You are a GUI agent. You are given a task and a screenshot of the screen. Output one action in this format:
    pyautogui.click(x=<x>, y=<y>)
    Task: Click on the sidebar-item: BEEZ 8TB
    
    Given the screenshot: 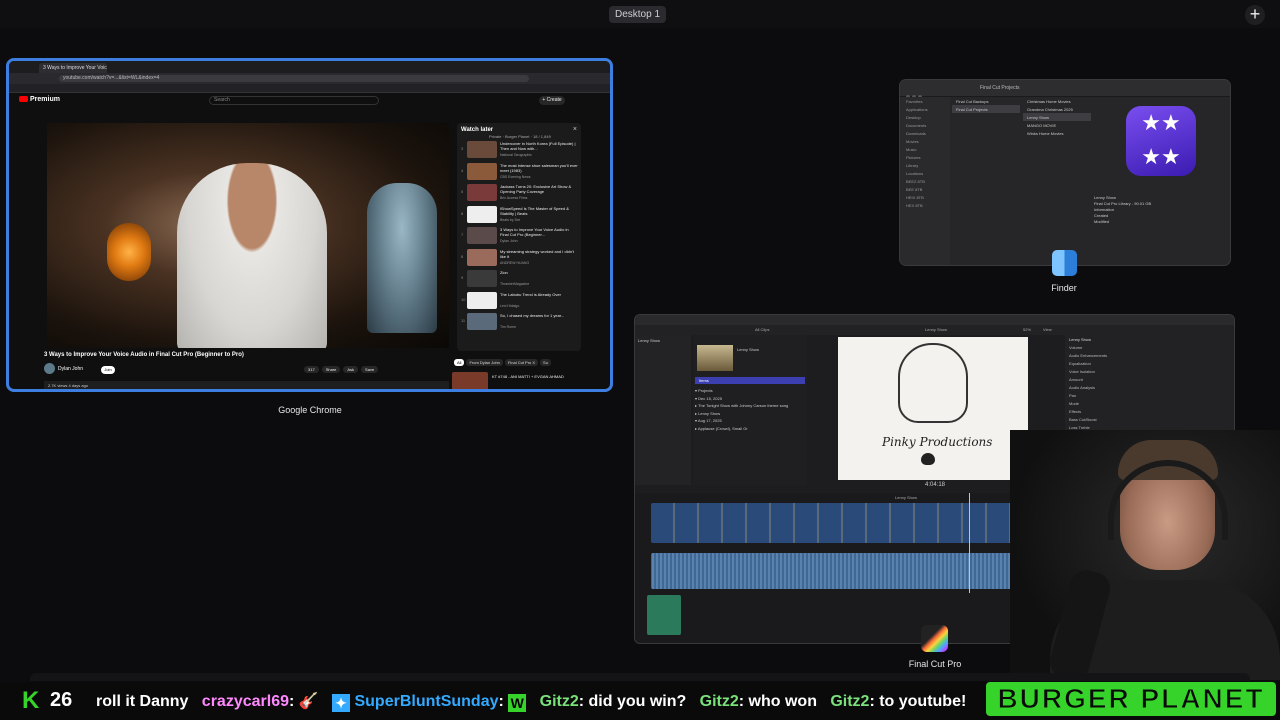 What is the action you would take?
    pyautogui.click(x=925, y=181)
    